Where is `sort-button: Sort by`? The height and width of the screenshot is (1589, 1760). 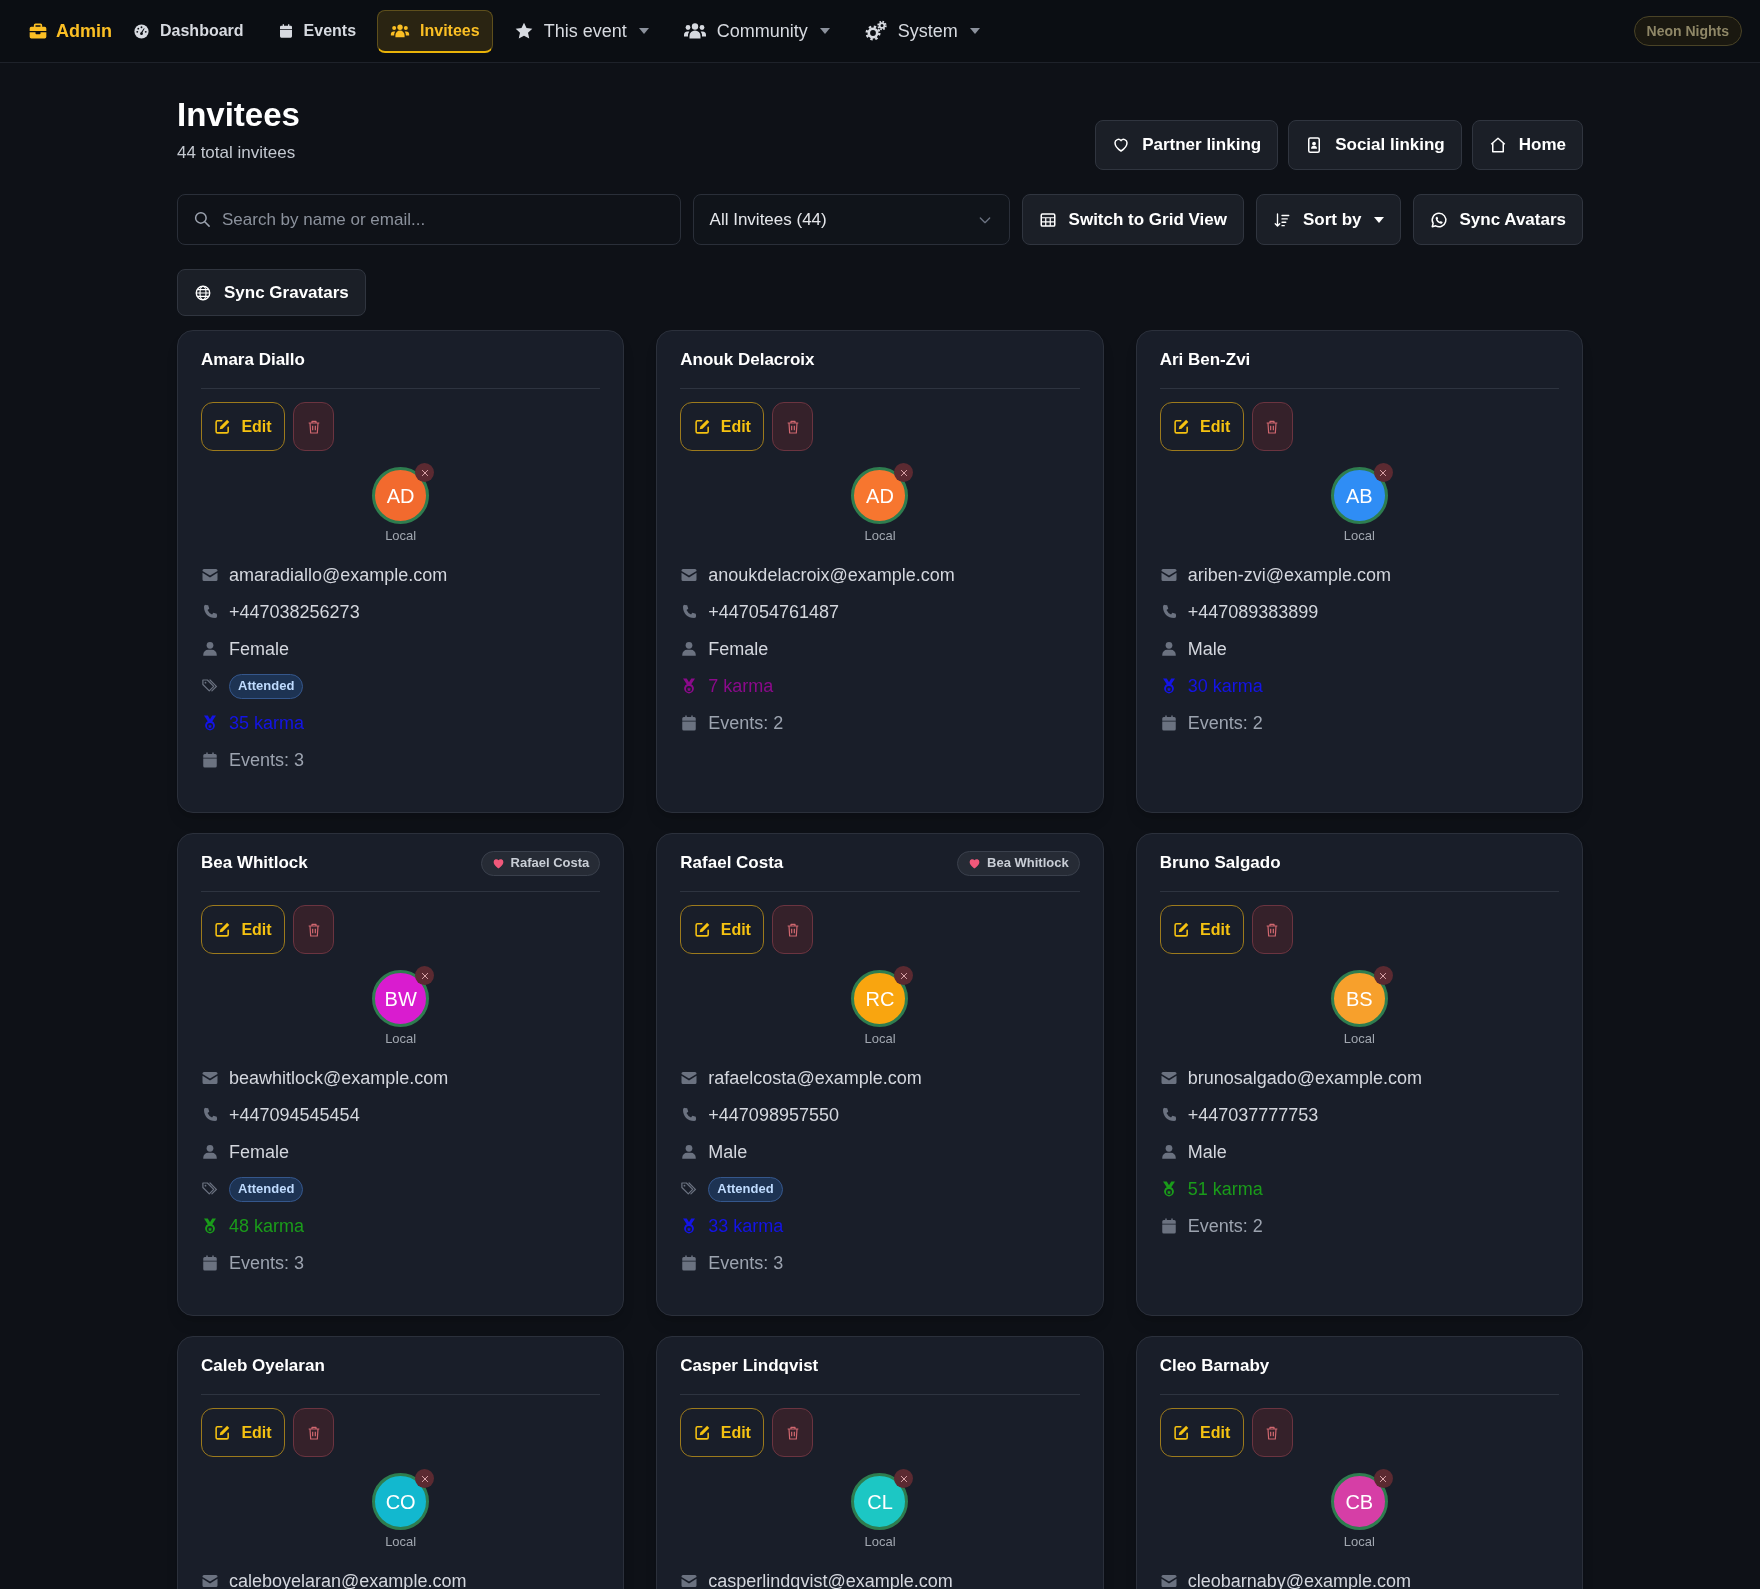
sort-button: Sort by is located at coordinates (1328, 219).